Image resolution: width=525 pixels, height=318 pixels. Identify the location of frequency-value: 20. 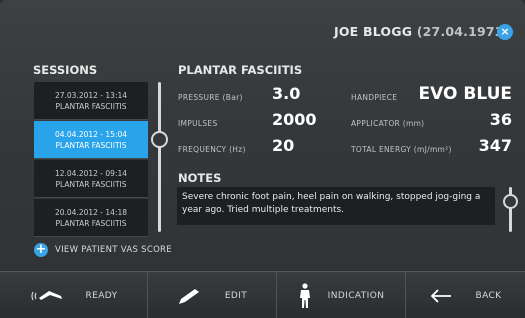
(283, 145).